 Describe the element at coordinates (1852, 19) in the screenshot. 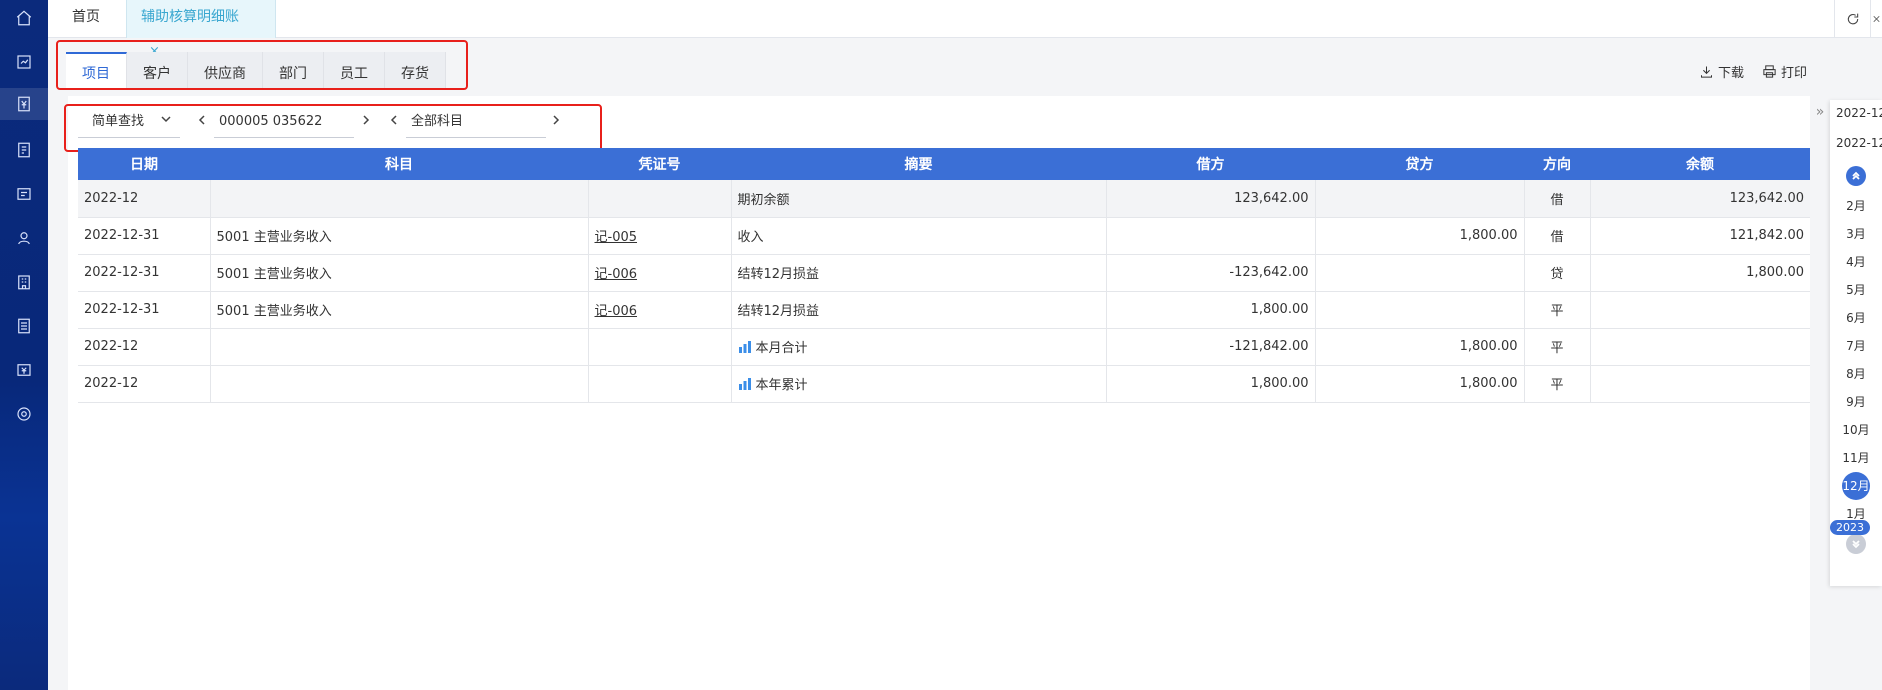

I see `refresh-button` at that location.